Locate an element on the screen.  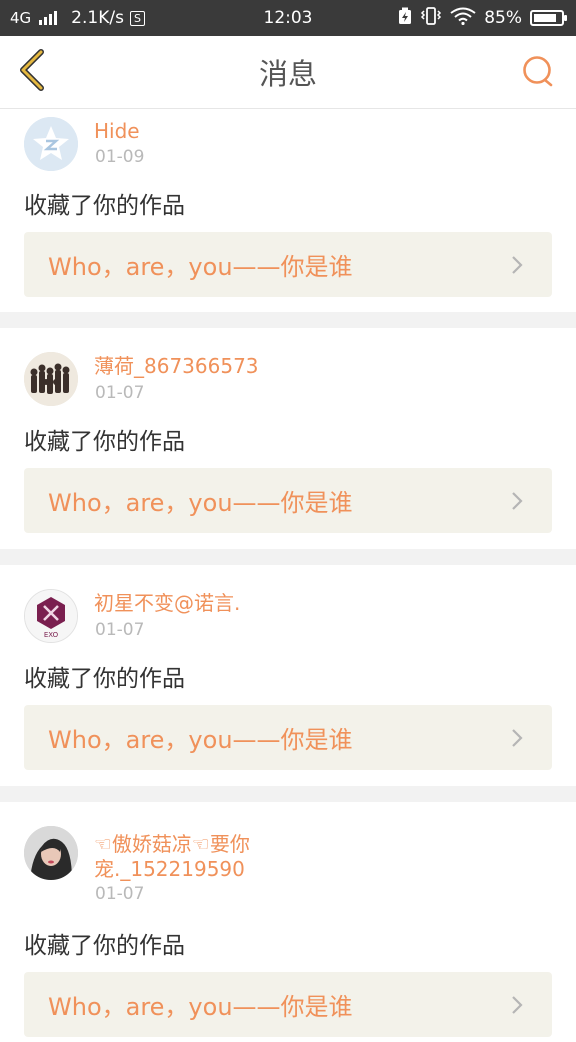
time: 12:03 is located at coordinates (288, 18).